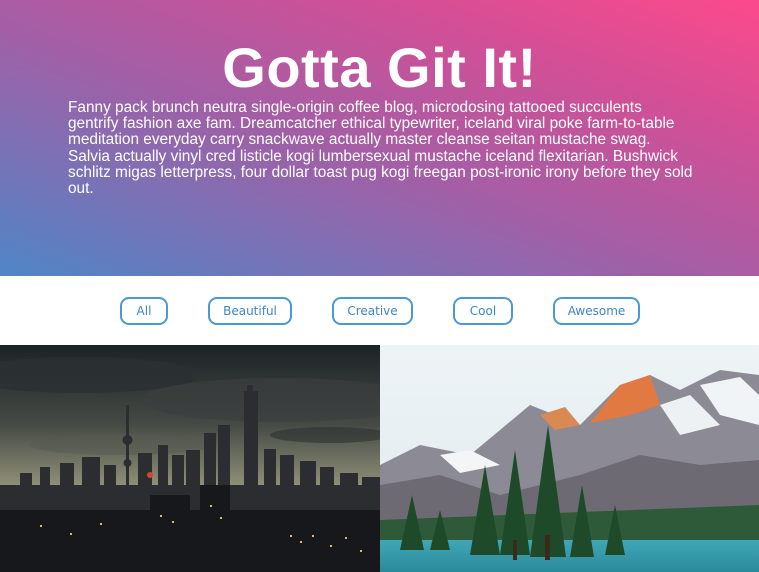  What do you see at coordinates (250, 311) in the screenshot?
I see `filter-beautiful-button: Beautiful` at bounding box center [250, 311].